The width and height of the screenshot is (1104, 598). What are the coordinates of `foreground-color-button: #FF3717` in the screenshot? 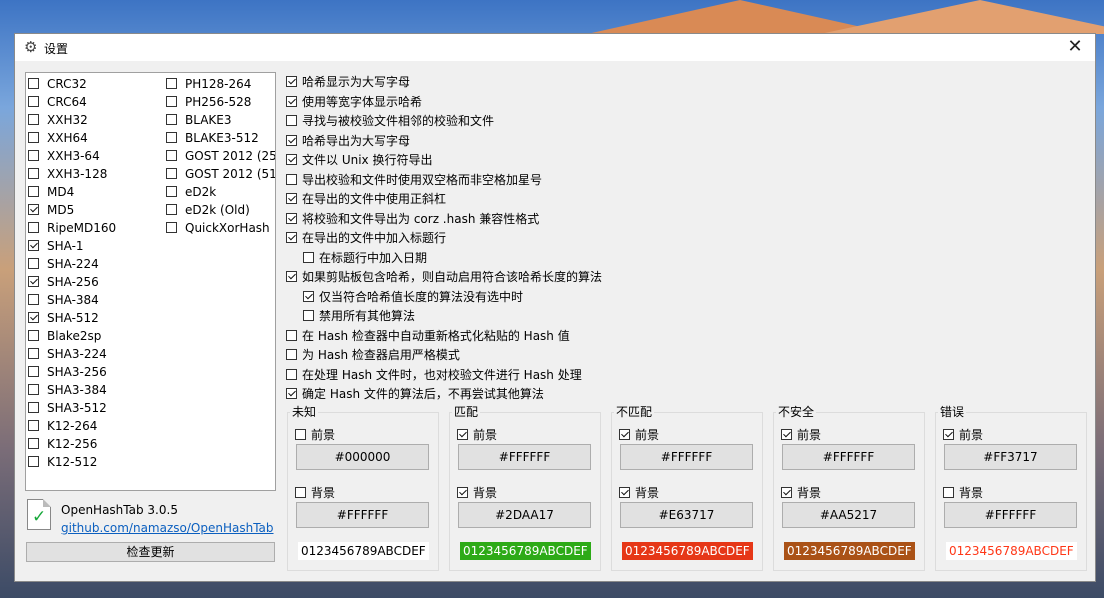 It's located at (1010, 457).